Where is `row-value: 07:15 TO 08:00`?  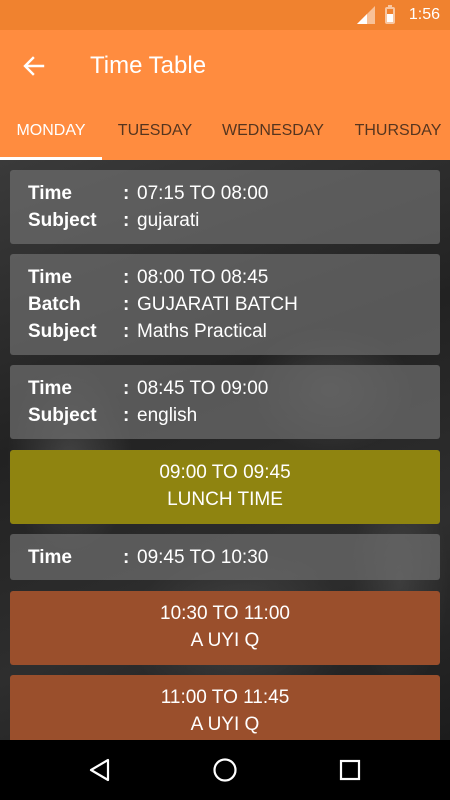 row-value: 07:15 TO 08:00 is located at coordinates (203, 193).